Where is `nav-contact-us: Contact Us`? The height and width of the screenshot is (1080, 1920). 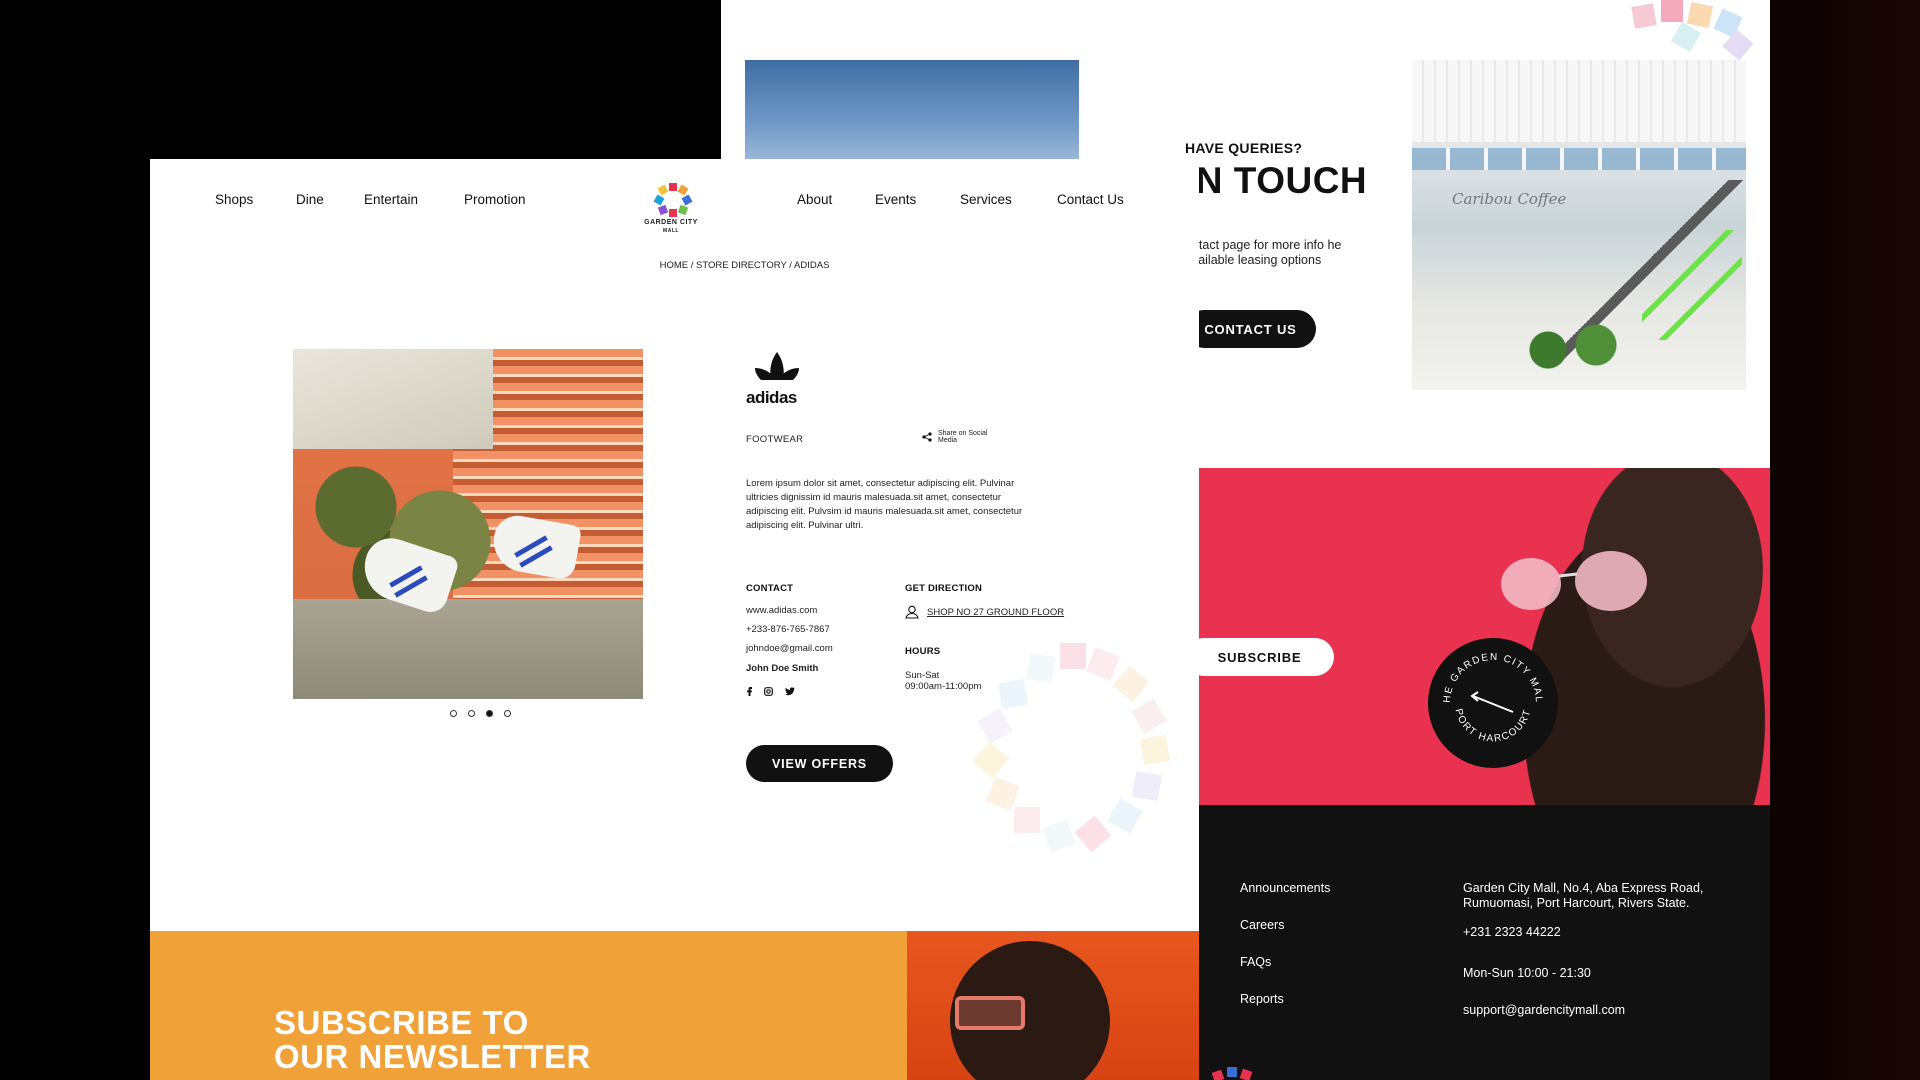
nav-contact-us: Contact Us is located at coordinates (1090, 199).